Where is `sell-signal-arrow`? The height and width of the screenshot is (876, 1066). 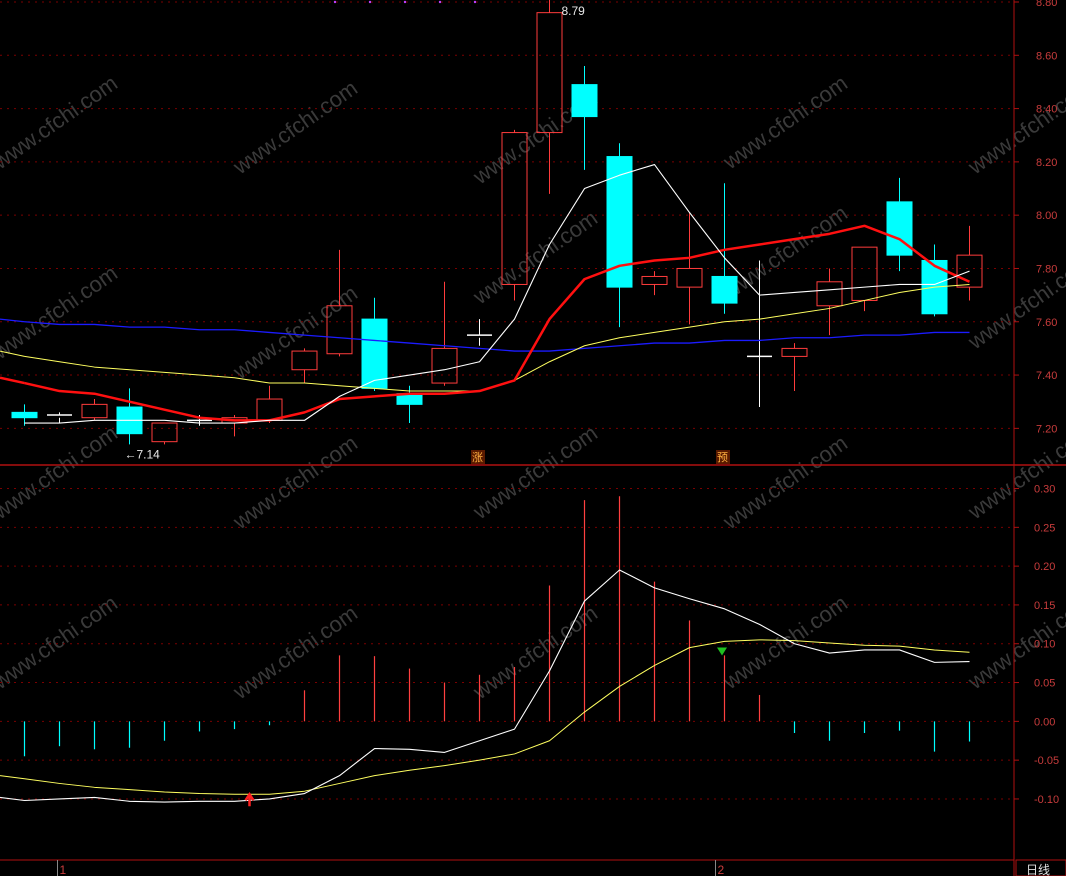
sell-signal-arrow is located at coordinates (722, 651).